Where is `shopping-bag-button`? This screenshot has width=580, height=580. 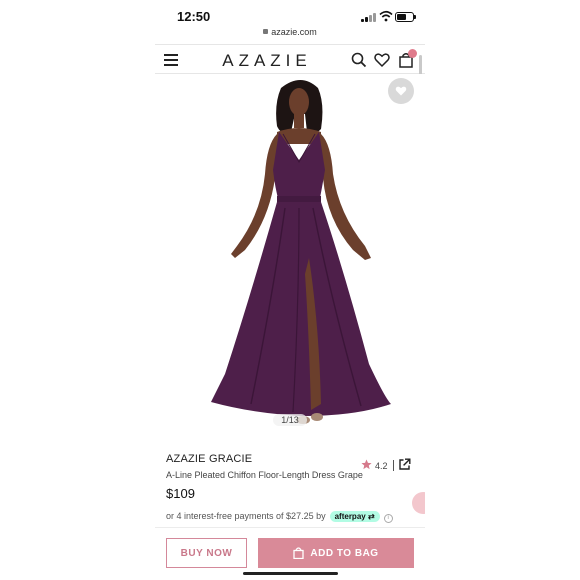 shopping-bag-button is located at coordinates (407, 58).